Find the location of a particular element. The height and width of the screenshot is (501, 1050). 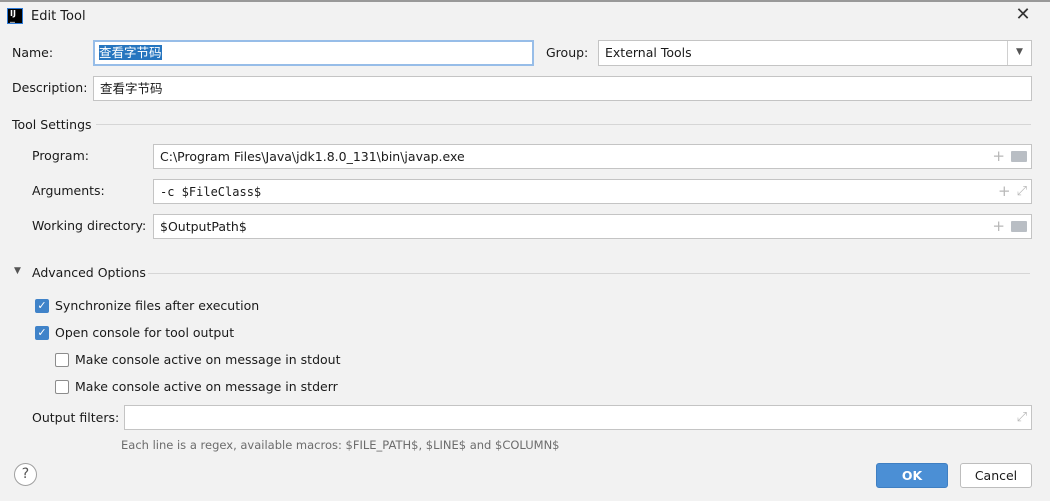

name-value: 查看字节码 is located at coordinates (130, 52).